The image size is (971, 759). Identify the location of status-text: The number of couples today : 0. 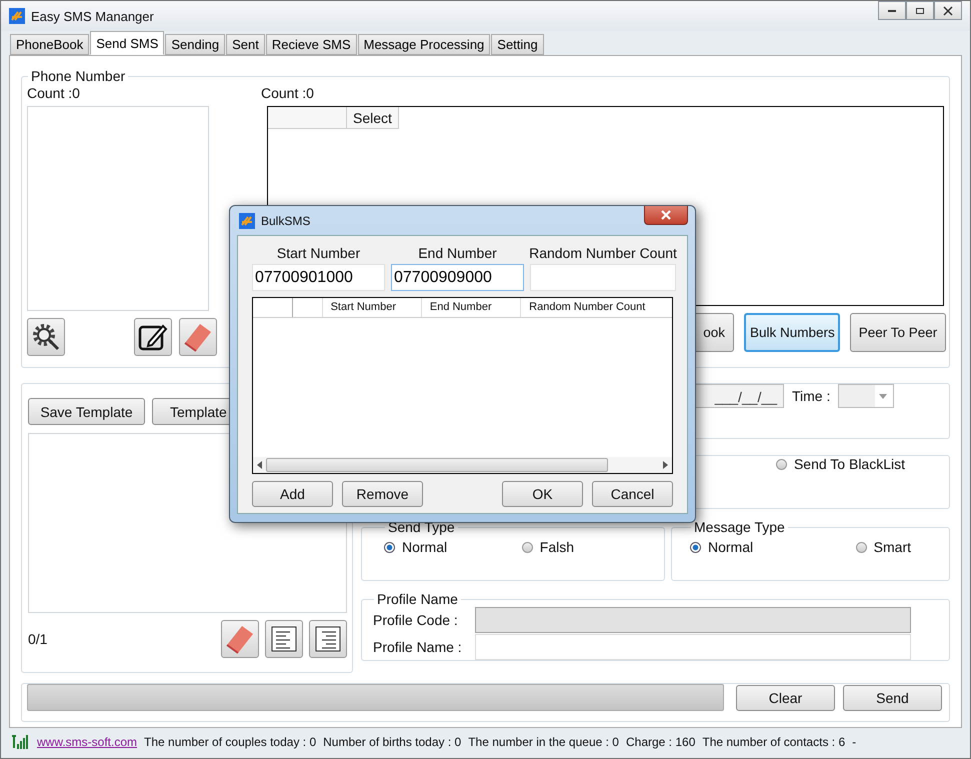
(230, 741).